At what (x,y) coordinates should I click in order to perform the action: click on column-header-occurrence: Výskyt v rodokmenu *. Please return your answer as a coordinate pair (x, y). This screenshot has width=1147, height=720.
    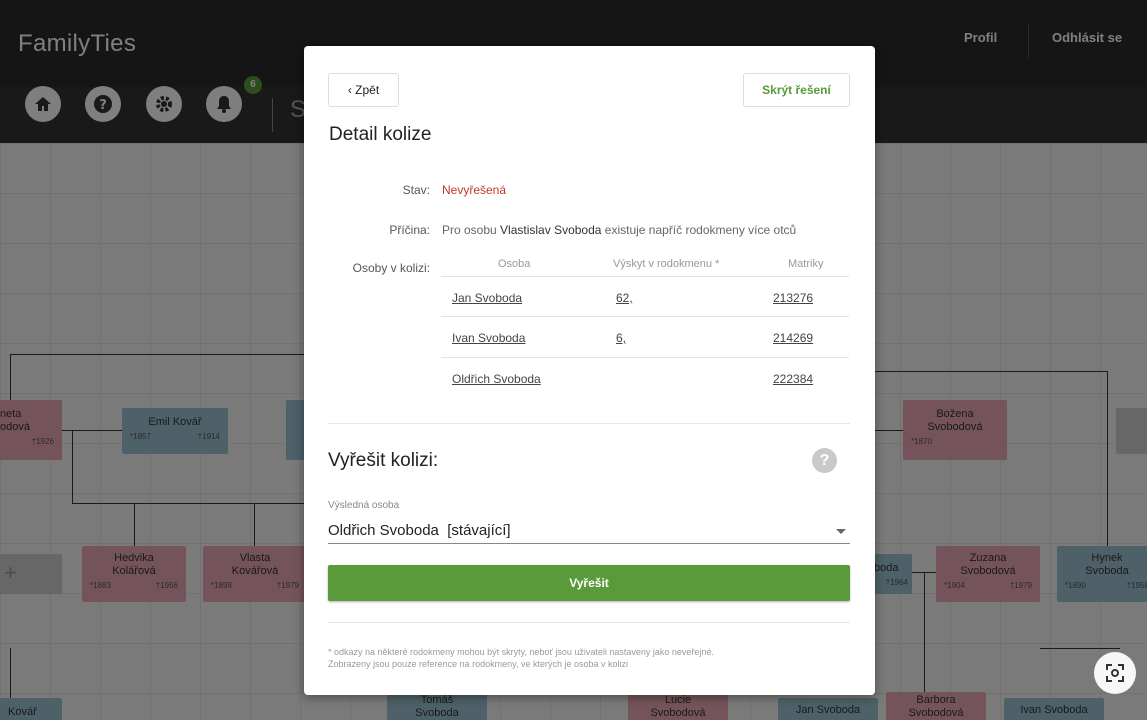
    Looking at the image, I should click on (666, 264).